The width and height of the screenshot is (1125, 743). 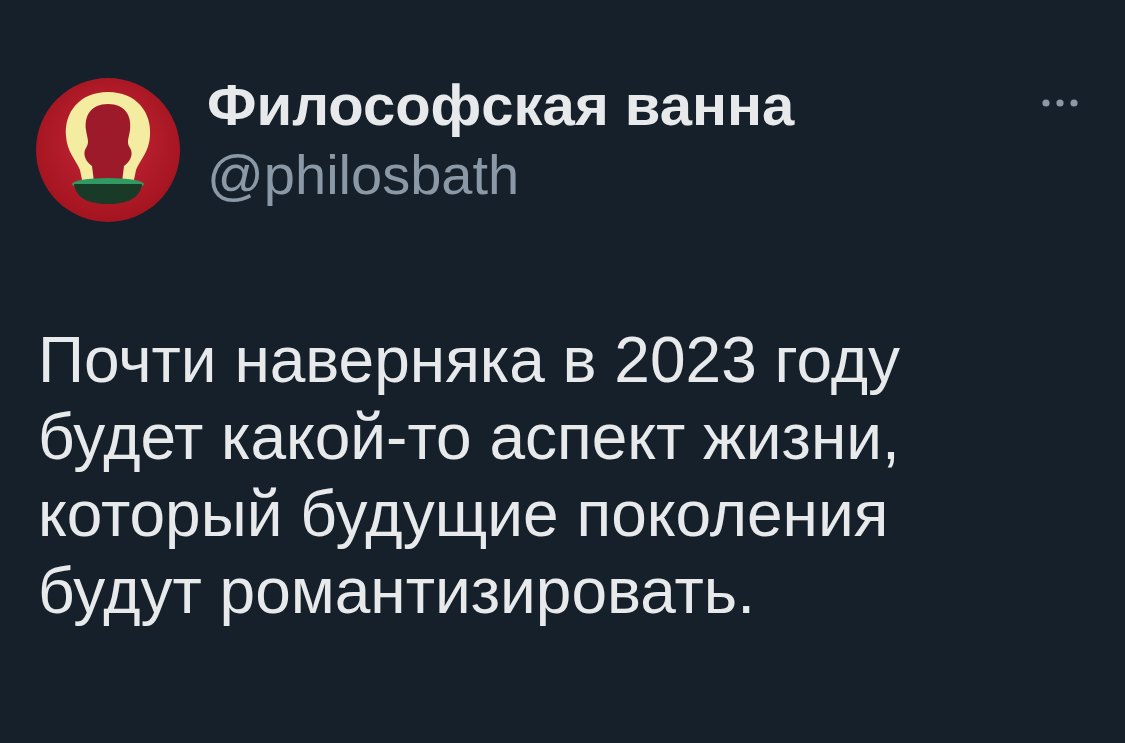 I want to click on author-name: Философская ванна, so click(x=501, y=105).